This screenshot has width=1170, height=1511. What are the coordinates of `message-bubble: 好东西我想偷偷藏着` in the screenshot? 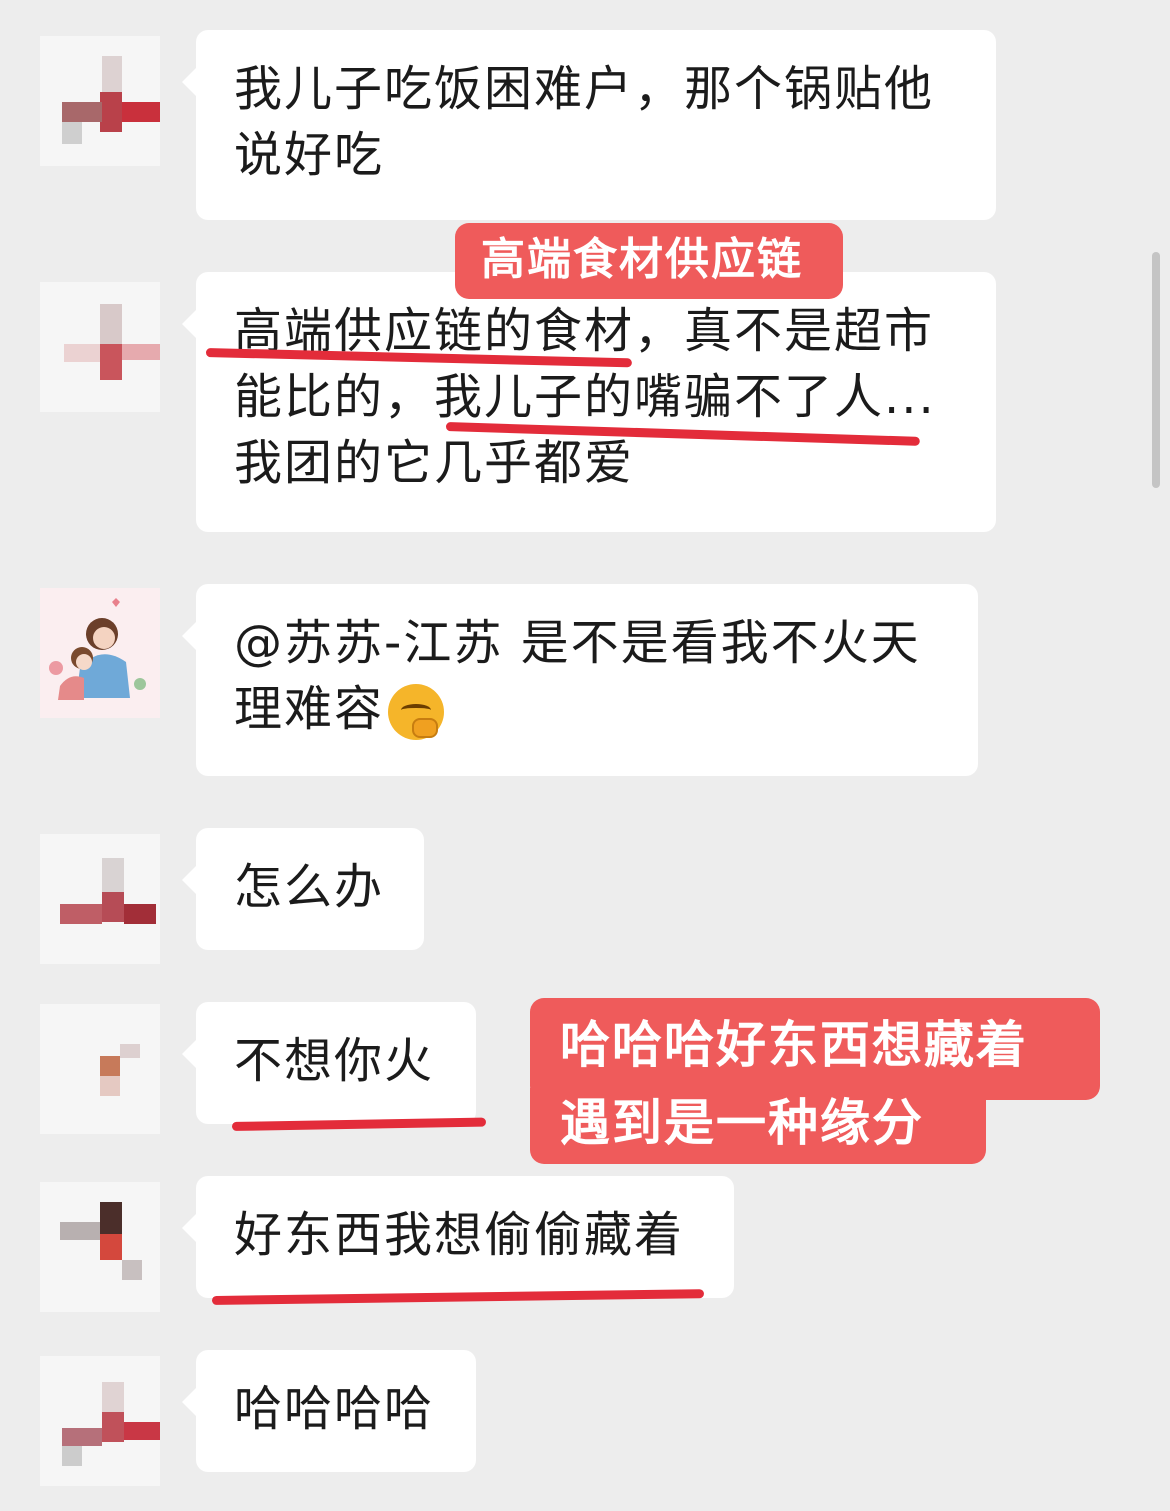 It's located at (458, 1237).